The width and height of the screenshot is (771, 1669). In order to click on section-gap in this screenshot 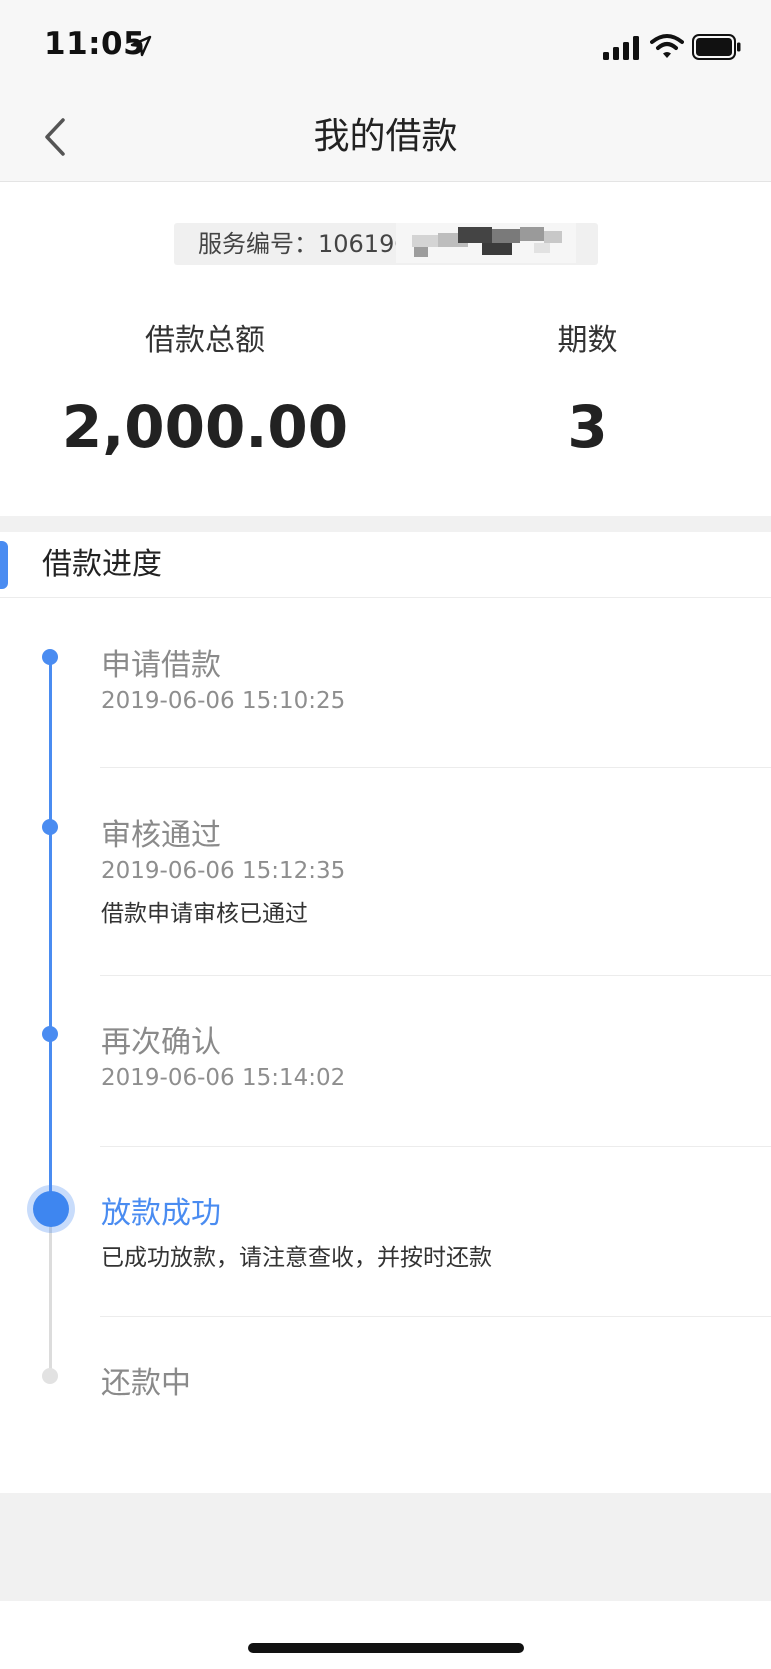, I will do `click(385, 524)`.